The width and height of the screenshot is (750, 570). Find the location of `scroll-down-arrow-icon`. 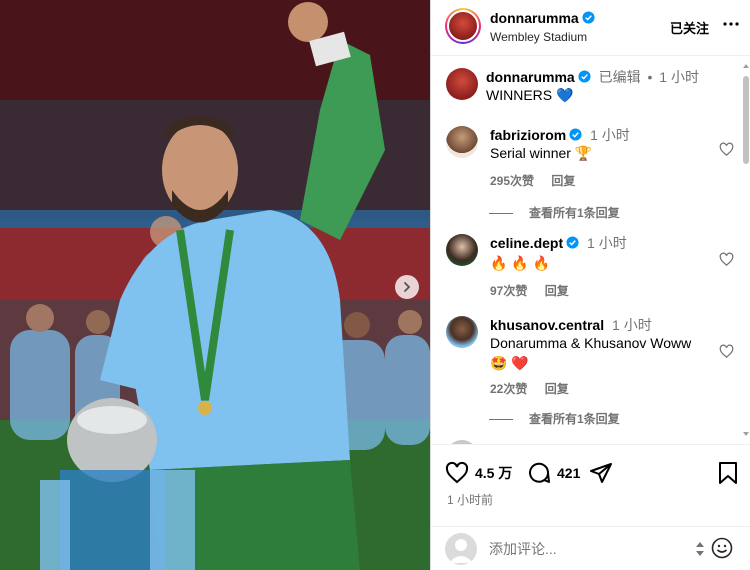

scroll-down-arrow-icon is located at coordinates (746, 434).